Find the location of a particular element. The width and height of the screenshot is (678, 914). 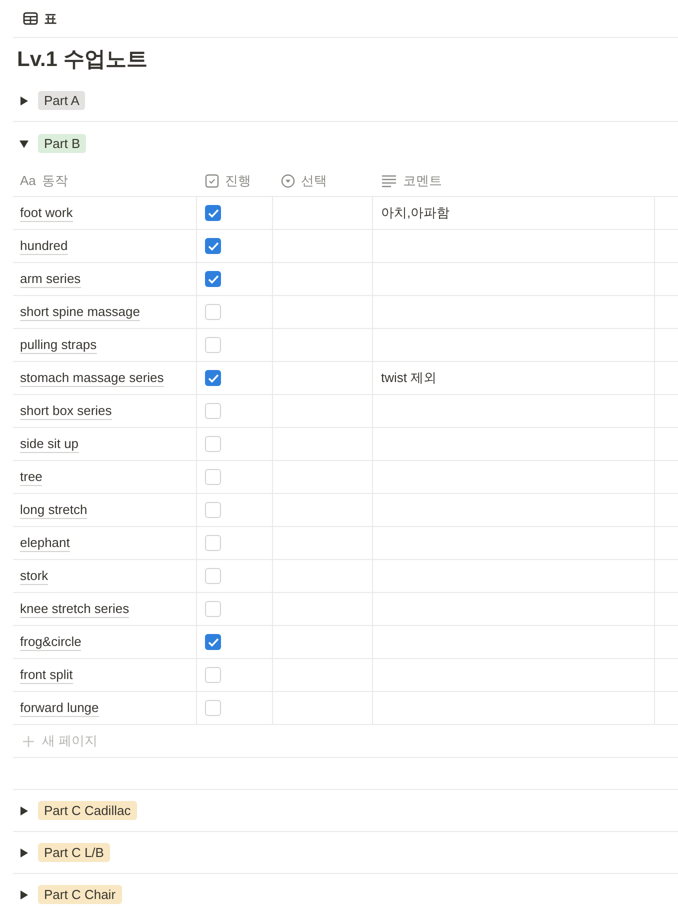

row-title: front split is located at coordinates (46, 675).